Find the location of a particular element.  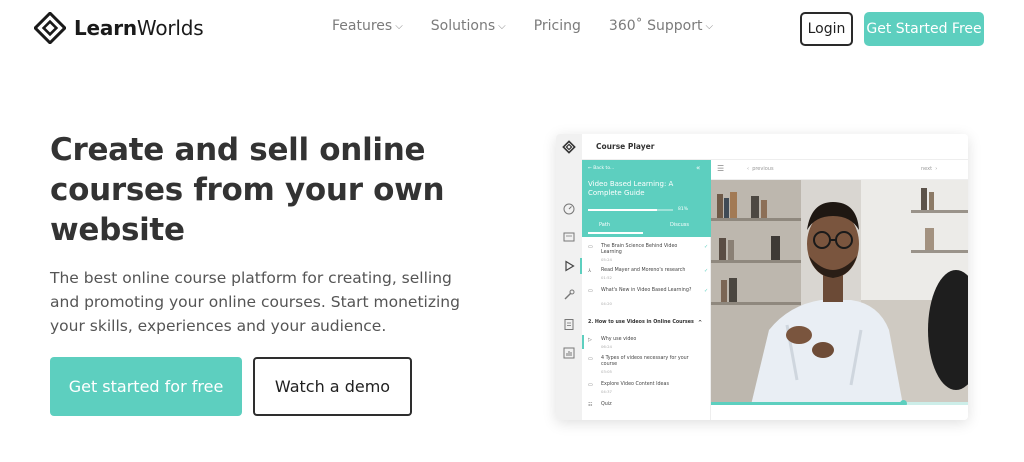

lesson-title: Quiz is located at coordinates (606, 404).